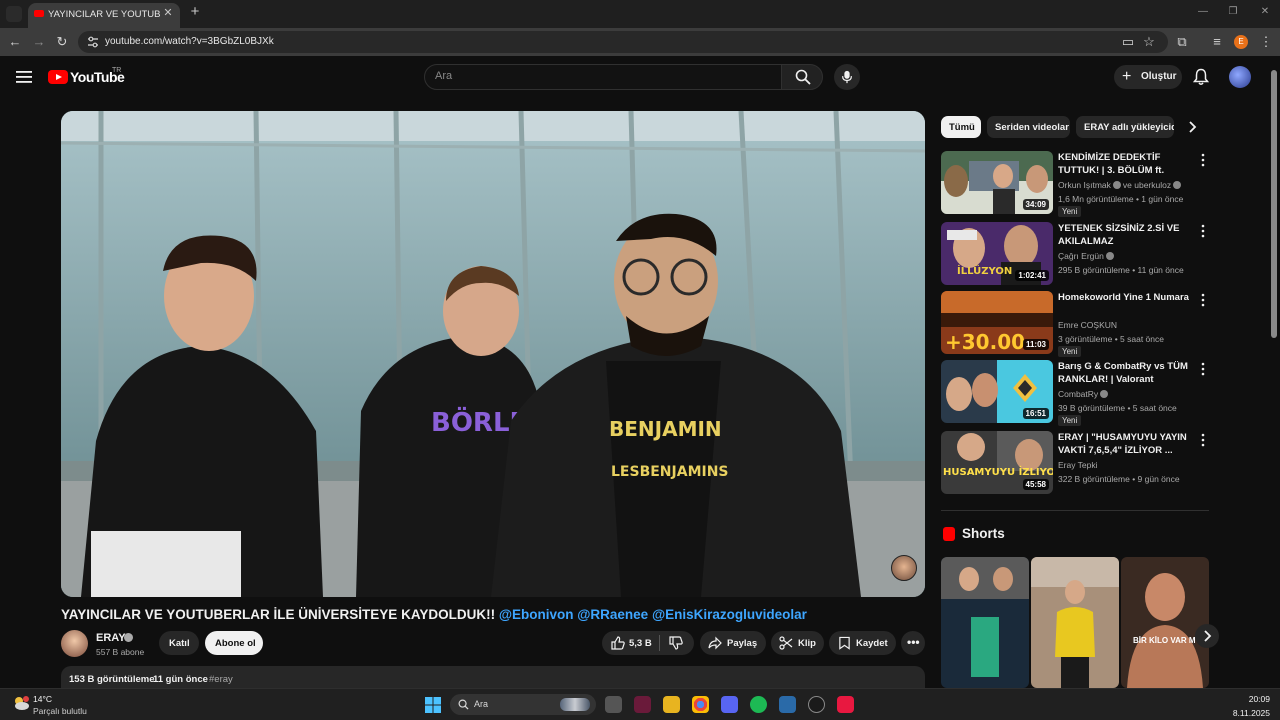  Describe the element at coordinates (1128, 42) in the screenshot. I see `cast-icon: ▭` at that location.